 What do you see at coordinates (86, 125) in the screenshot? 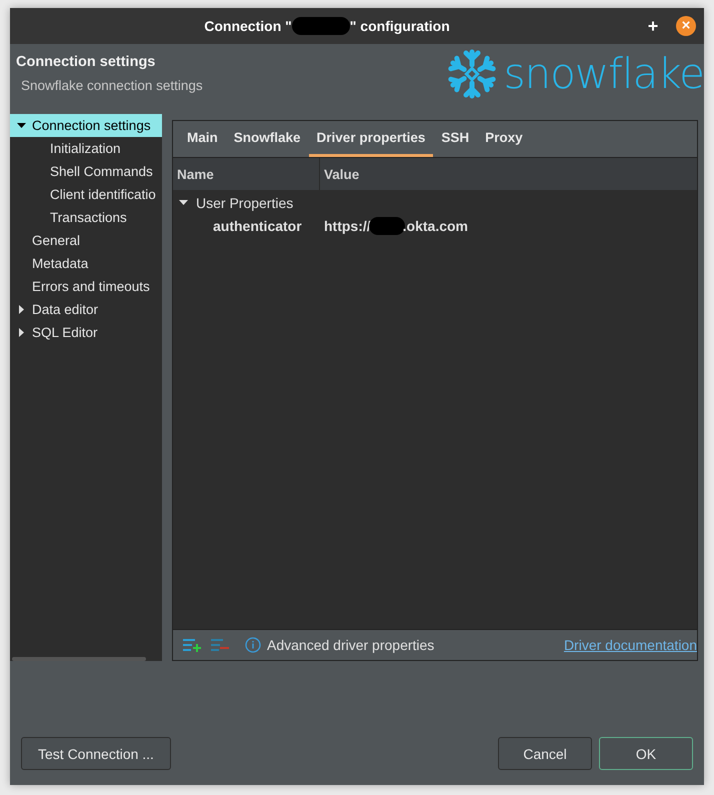
I see `sidebar-item: Connection settings` at bounding box center [86, 125].